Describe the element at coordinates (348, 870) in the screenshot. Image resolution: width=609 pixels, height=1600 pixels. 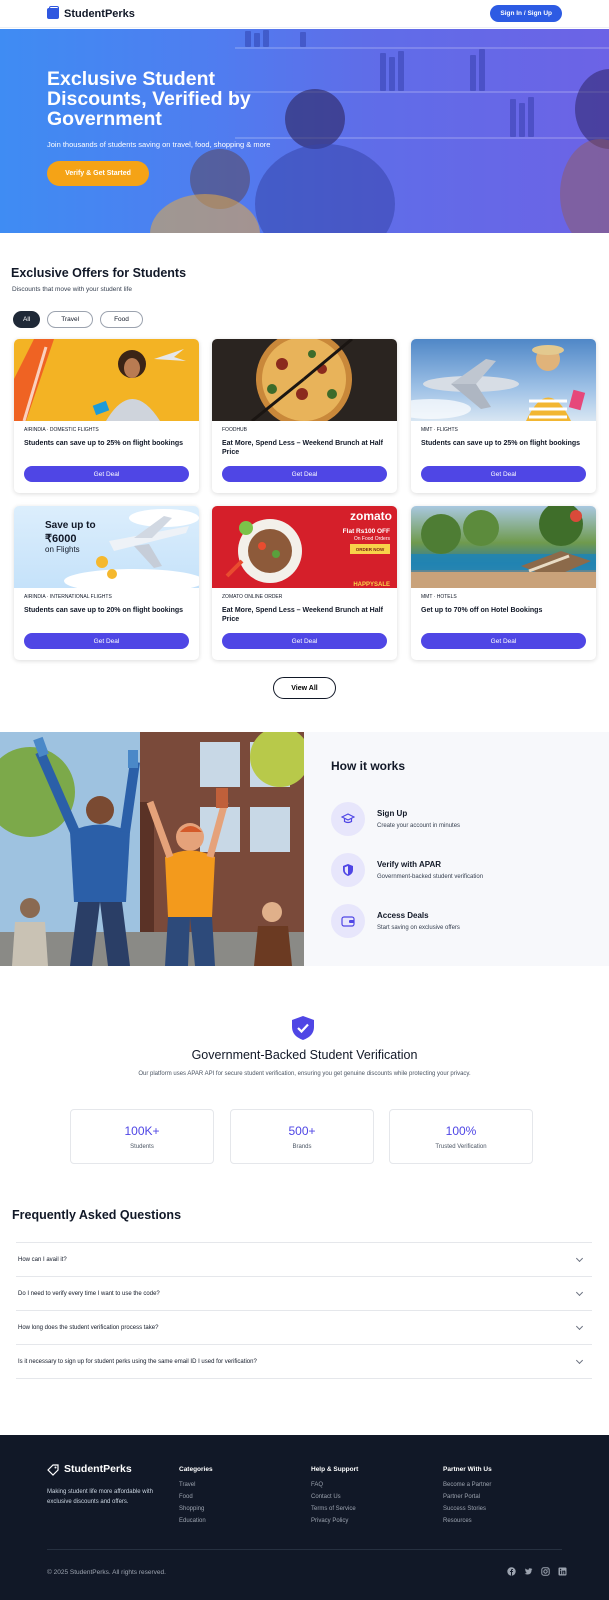
I see `shield-icon` at that location.